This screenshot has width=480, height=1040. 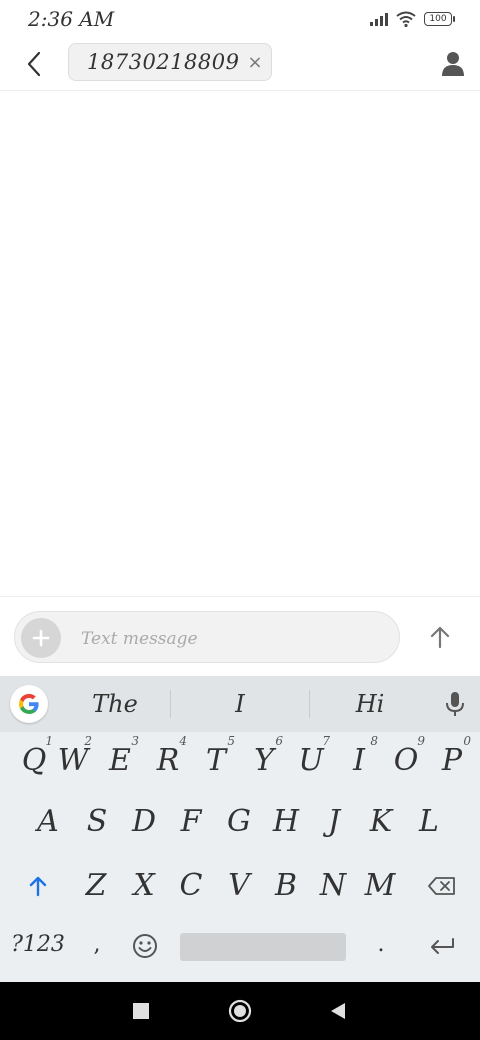 I want to click on wifi-icon, so click(x=406, y=19).